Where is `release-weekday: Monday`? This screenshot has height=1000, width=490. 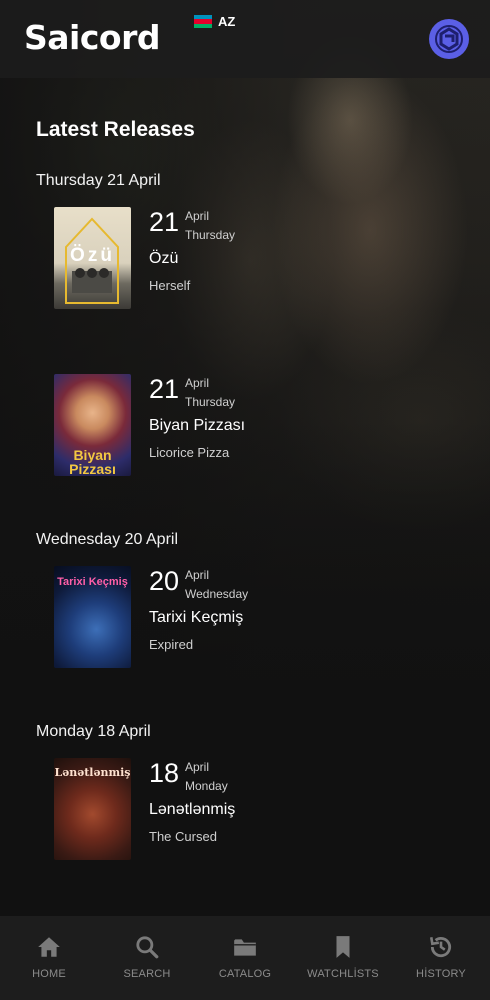
release-weekday: Monday is located at coordinates (206, 786).